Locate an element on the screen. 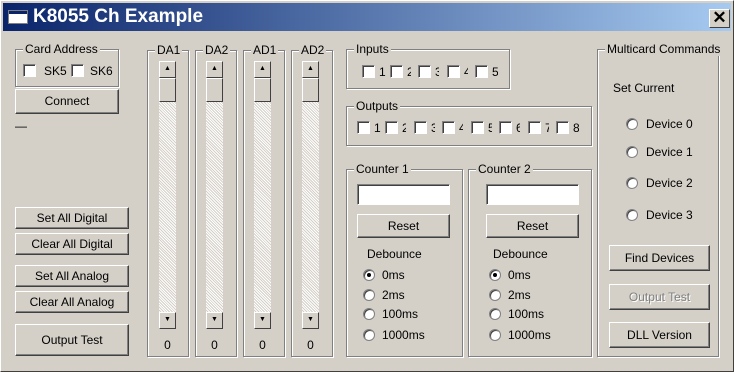 The height and width of the screenshot is (372, 734). counter-2-debounce-100ms-label: 100ms is located at coordinates (526, 314).